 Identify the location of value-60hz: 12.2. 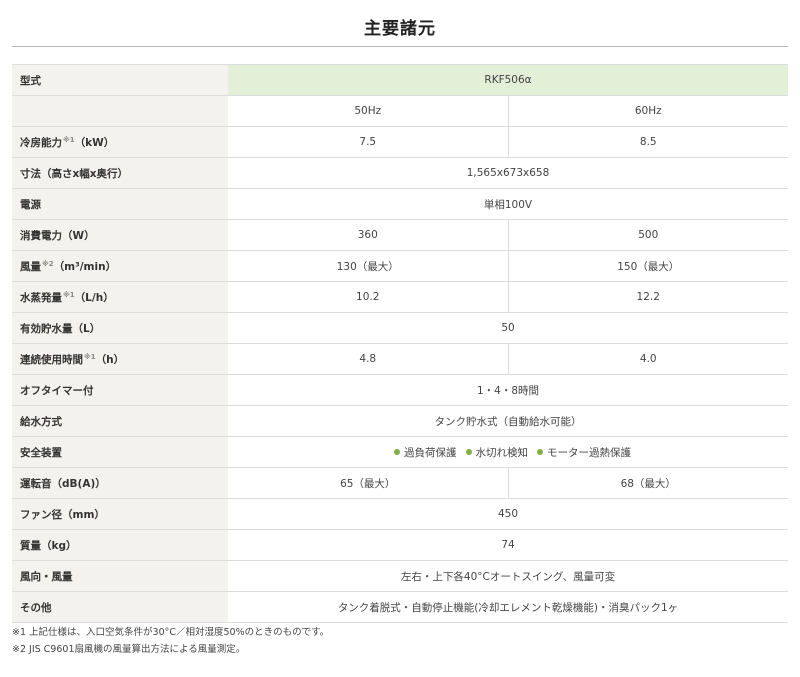
(648, 297).